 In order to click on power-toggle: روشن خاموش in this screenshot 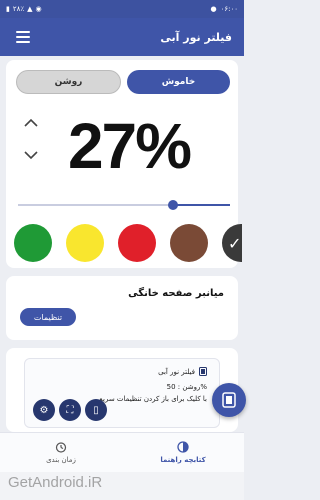, I will do `click(123, 82)`.